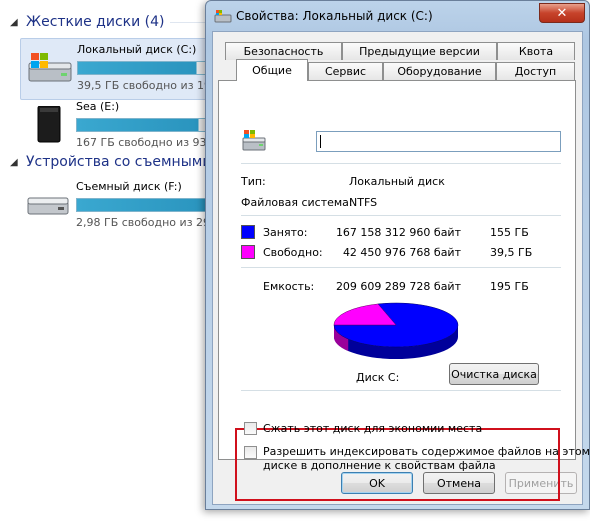 The width and height of the screenshot is (590, 526). I want to click on group-label: Жесткие диски (4), so click(95, 22).